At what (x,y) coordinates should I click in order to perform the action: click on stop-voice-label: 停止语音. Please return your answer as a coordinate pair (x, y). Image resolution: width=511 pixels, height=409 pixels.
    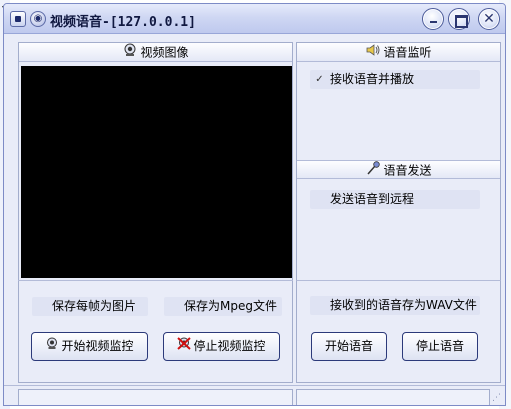
    Looking at the image, I should click on (439, 346).